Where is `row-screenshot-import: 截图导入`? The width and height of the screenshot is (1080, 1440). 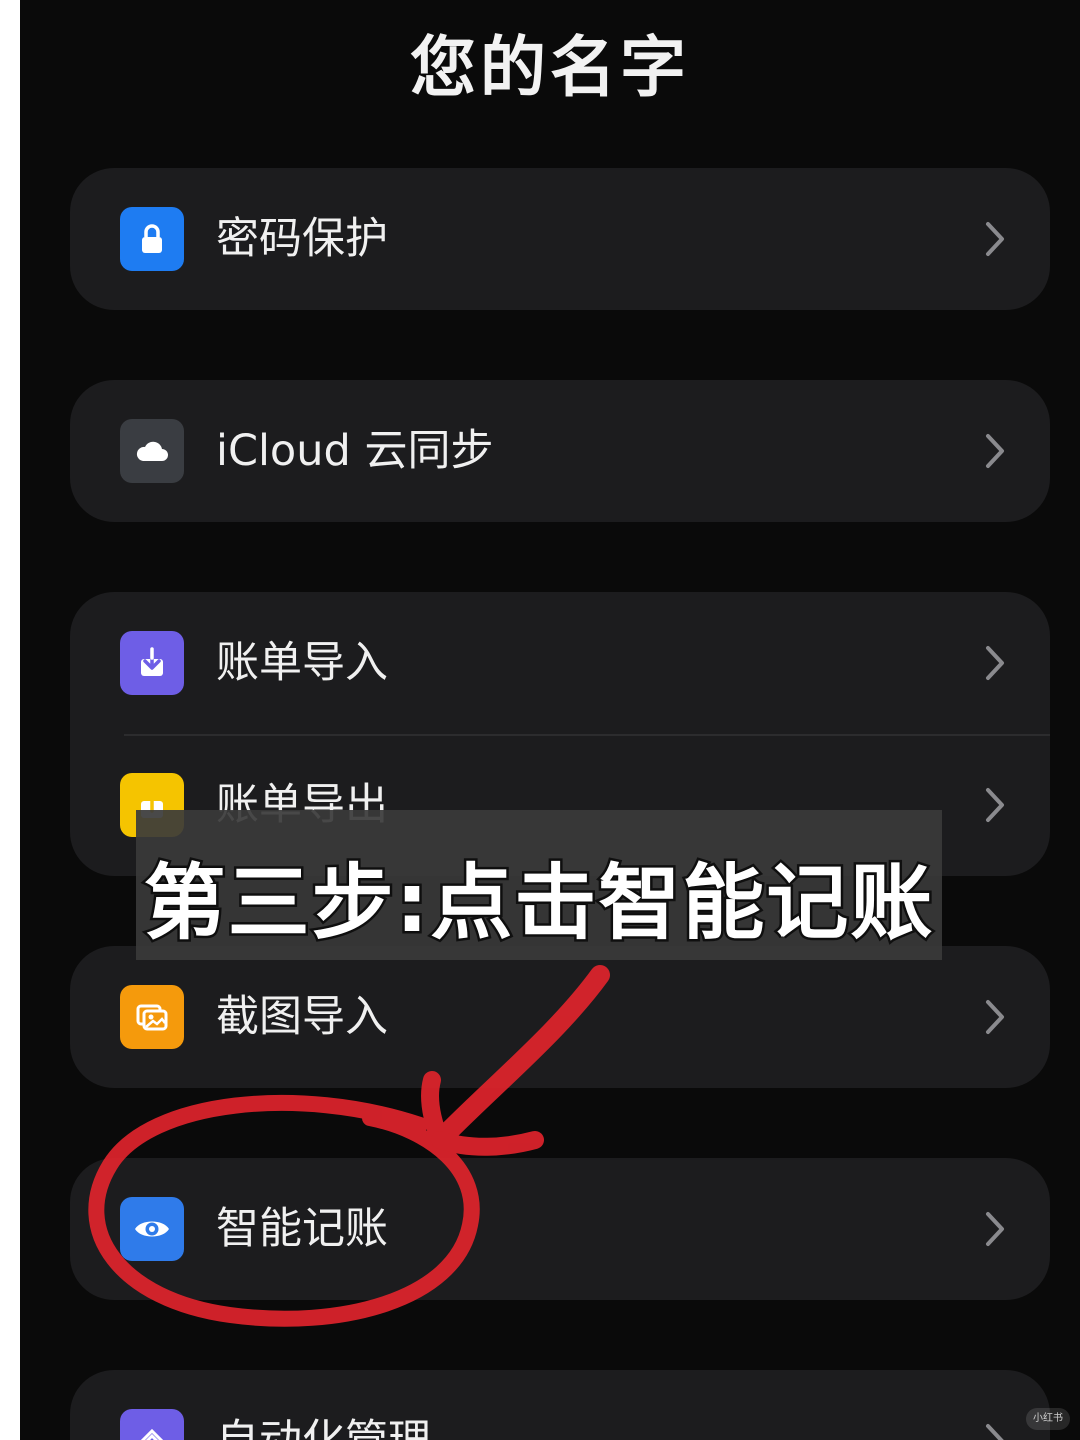 row-screenshot-import: 截图导入 is located at coordinates (560, 1017).